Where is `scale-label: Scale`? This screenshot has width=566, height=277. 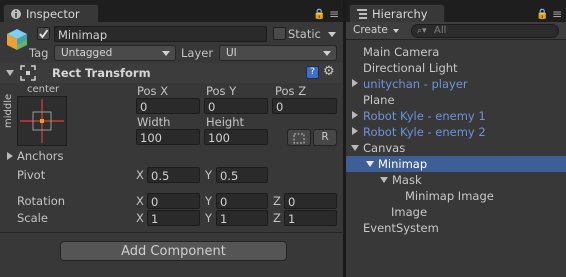
scale-label: Scale is located at coordinates (32, 218).